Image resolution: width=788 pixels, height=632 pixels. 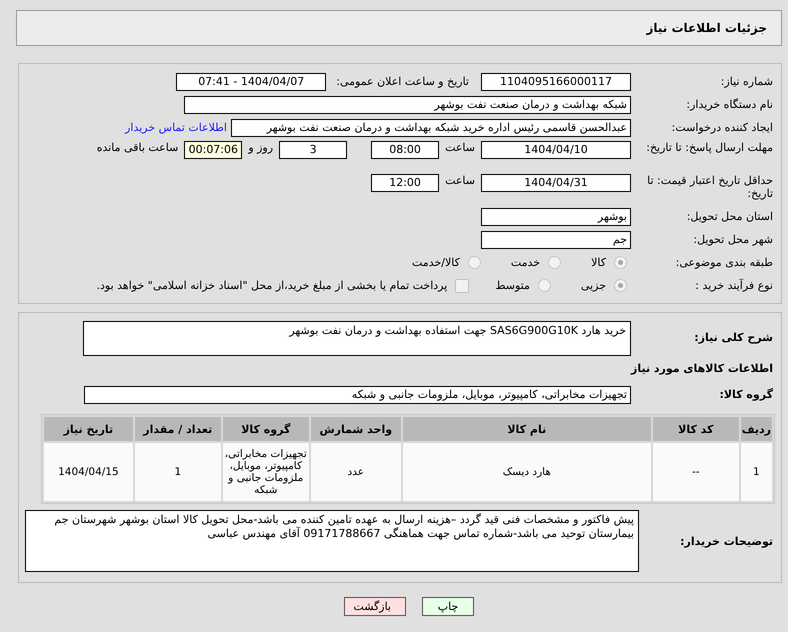 I want to click on requester-field: عبدالحسن قاسمی رئیس اداره خرید شبکه بهداشت و درمان صنعت نفت بوشهر, so click(x=431, y=127).